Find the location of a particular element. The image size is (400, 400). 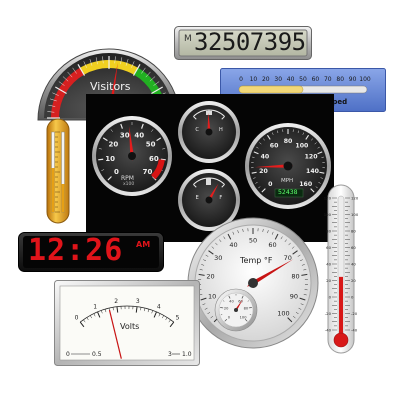

rpm-tick-label: 20 is located at coordinates (113, 145).